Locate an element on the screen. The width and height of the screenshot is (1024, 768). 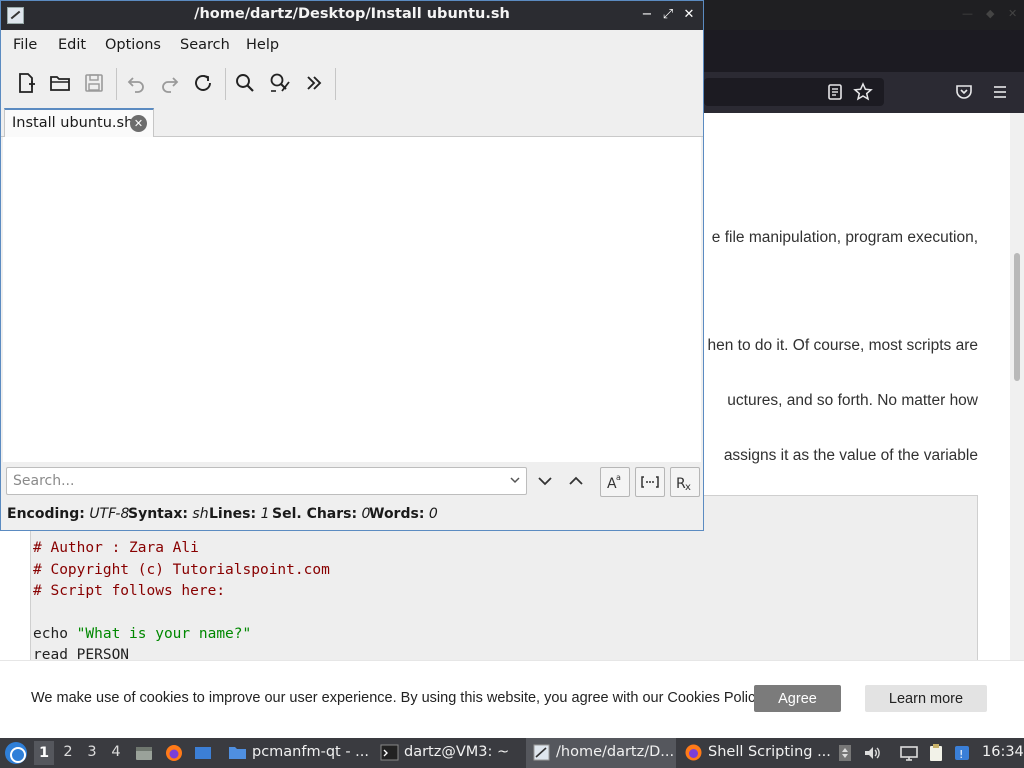
workspace-1: 1 is located at coordinates (44, 753).